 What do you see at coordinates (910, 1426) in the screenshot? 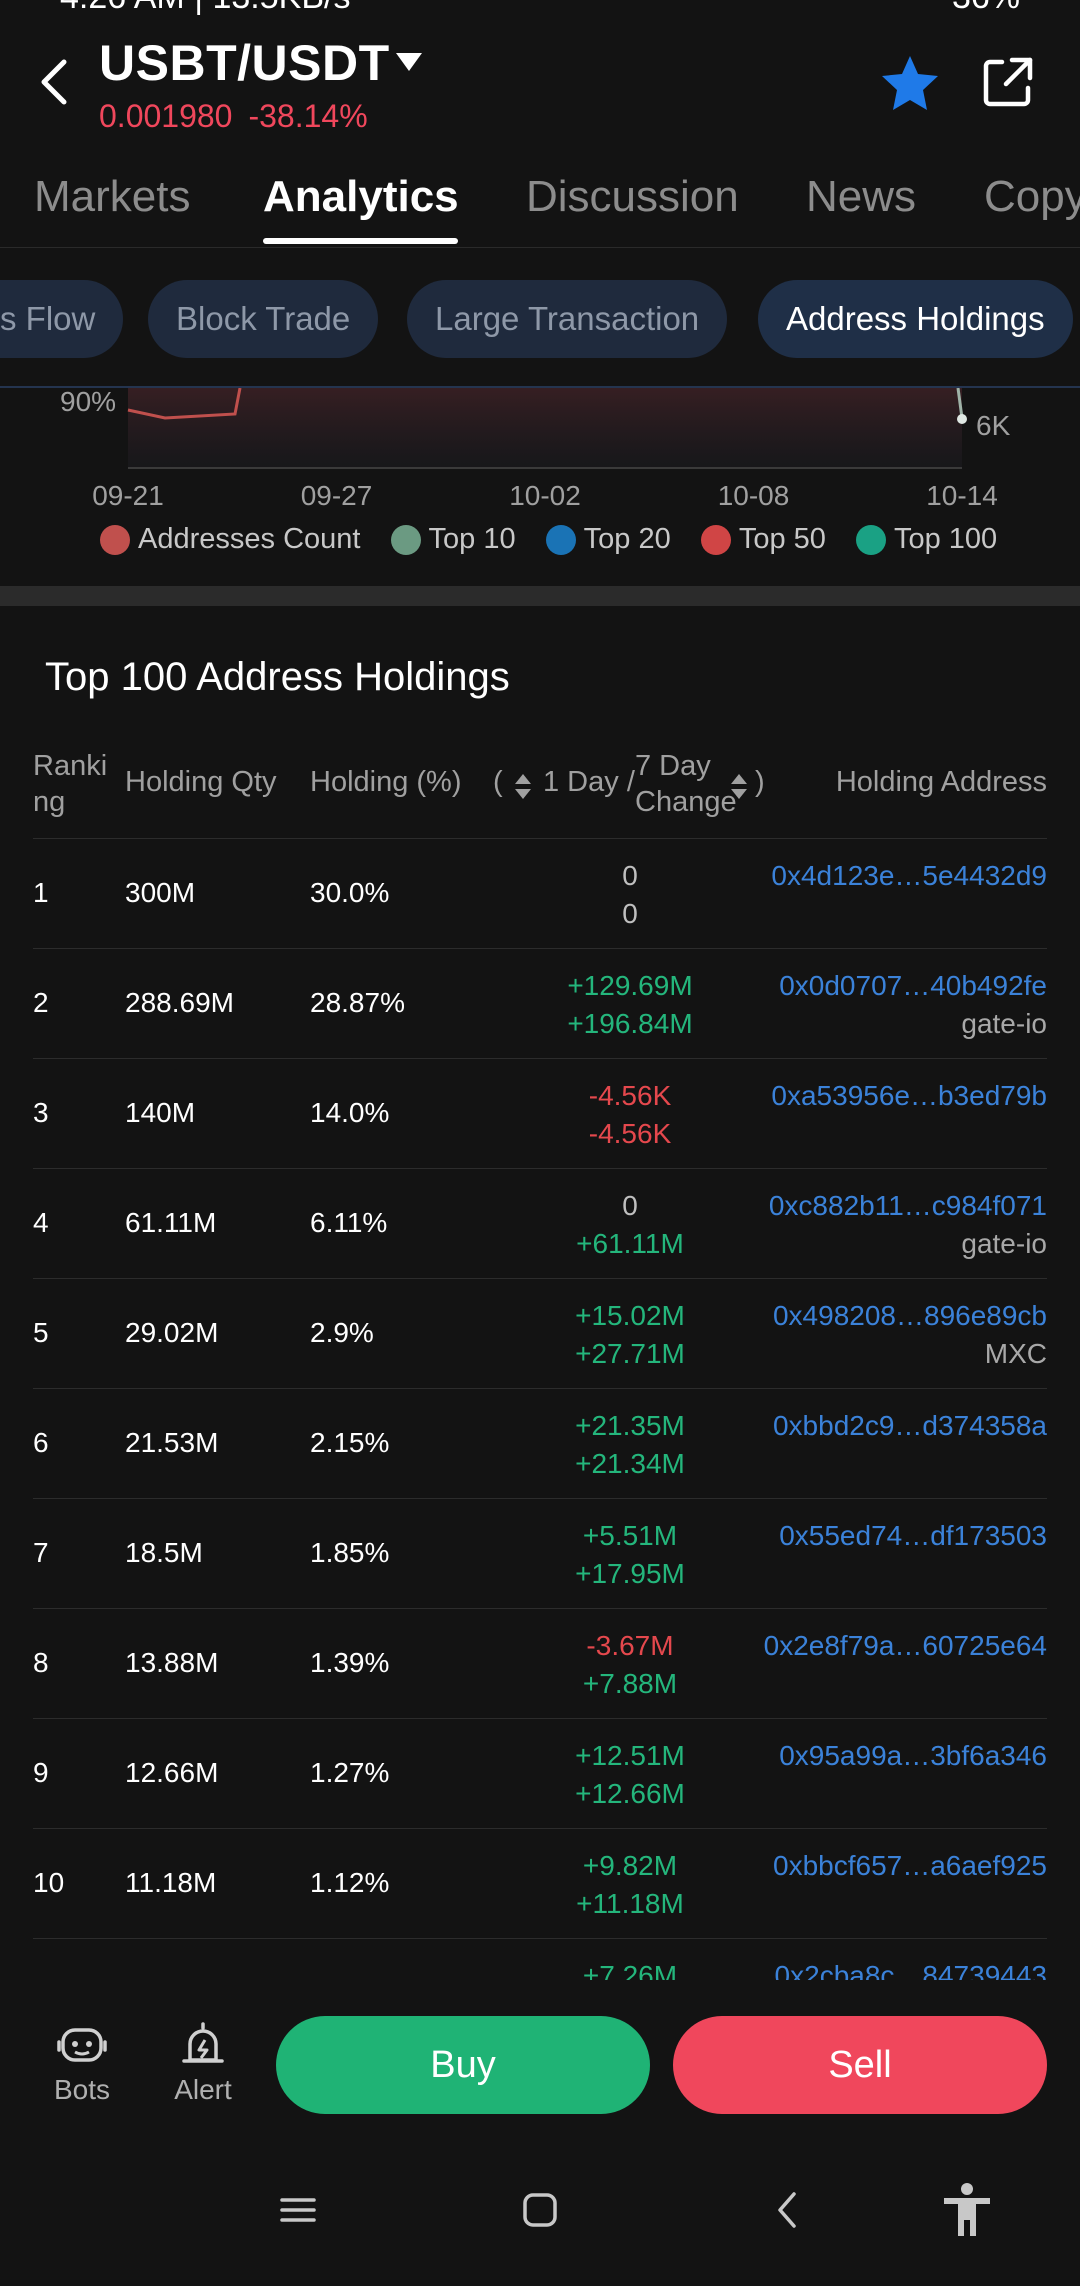
I see `address-link: 0xbbd2c9…d374358a` at bounding box center [910, 1426].